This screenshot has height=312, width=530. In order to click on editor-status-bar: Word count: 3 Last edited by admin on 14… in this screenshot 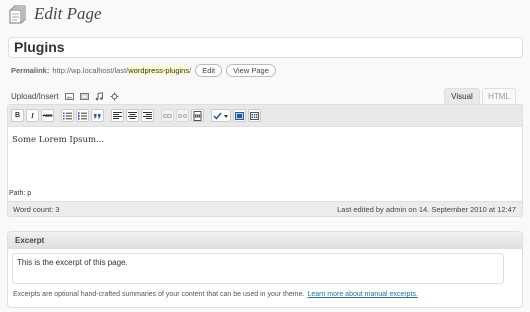, I will do `click(265, 208)`.